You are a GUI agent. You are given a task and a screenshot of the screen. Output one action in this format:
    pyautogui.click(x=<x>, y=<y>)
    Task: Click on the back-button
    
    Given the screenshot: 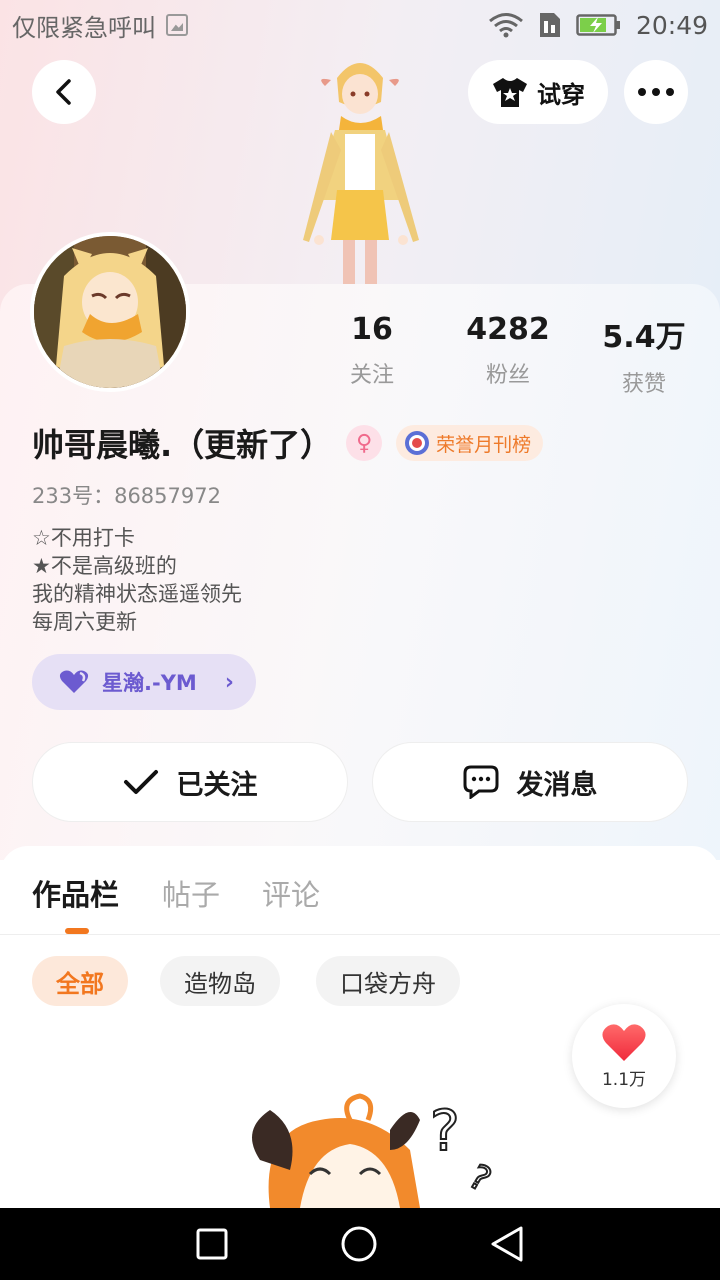 What is the action you would take?
    pyautogui.click(x=64, y=92)
    